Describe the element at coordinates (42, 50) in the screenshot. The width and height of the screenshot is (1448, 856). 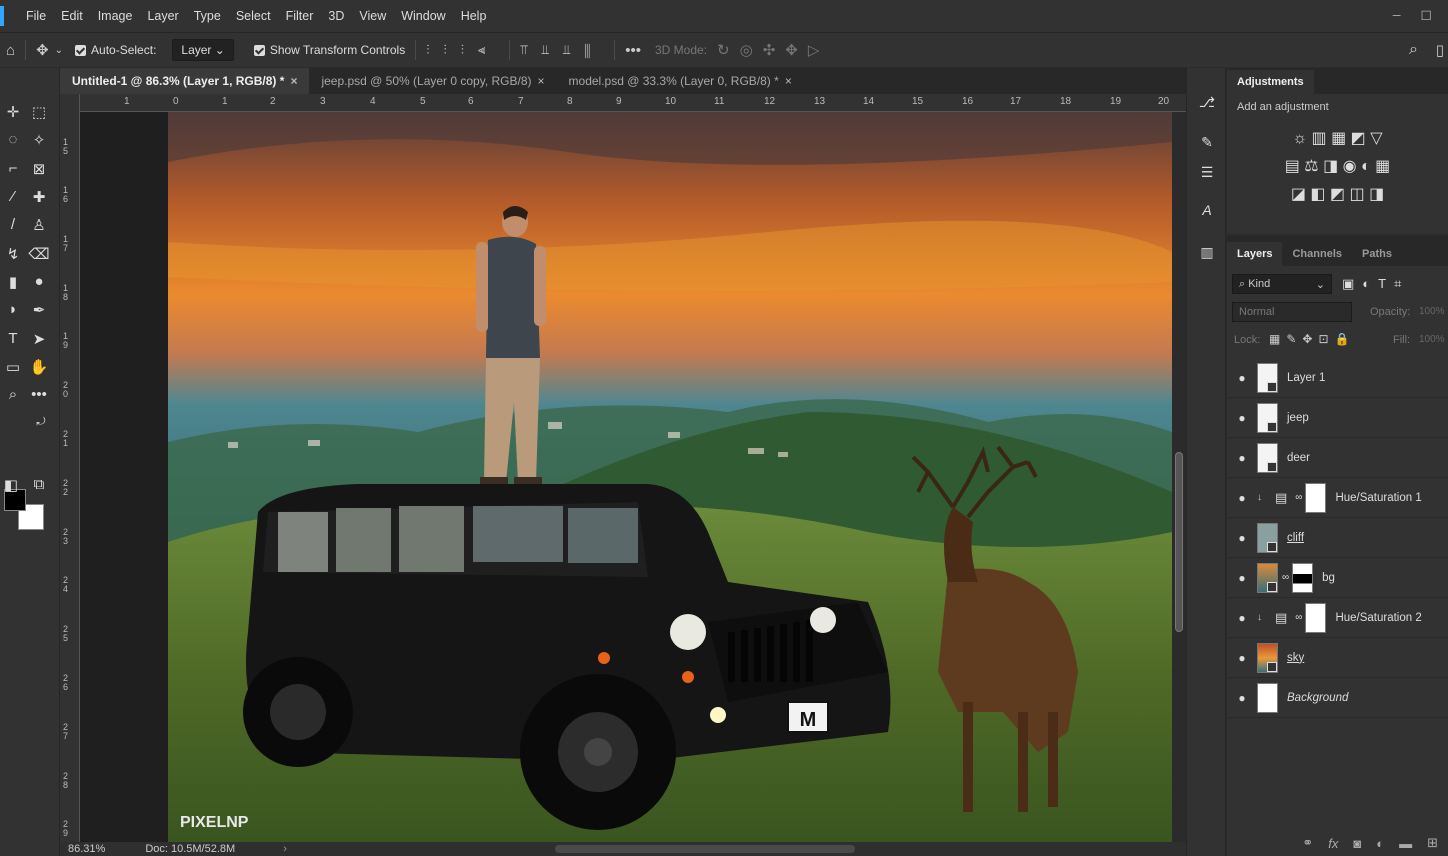
I see `move-tool-icon: ✥` at that location.